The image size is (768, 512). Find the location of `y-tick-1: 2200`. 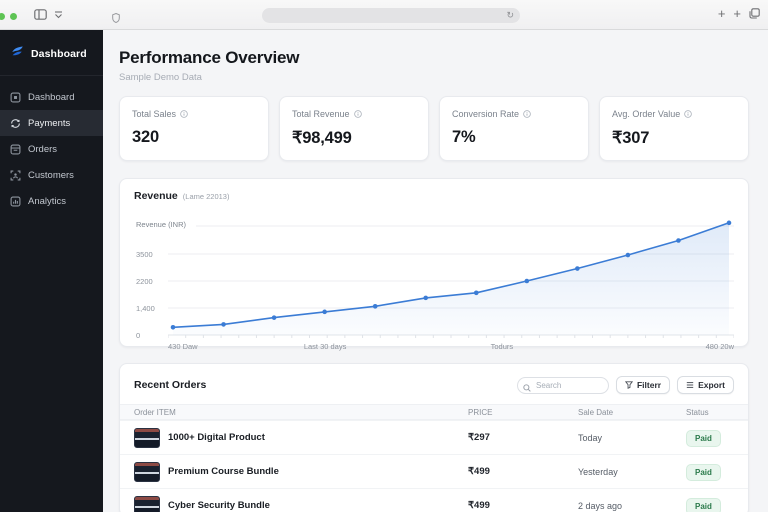

y-tick-1: 2200 is located at coordinates (144, 281).